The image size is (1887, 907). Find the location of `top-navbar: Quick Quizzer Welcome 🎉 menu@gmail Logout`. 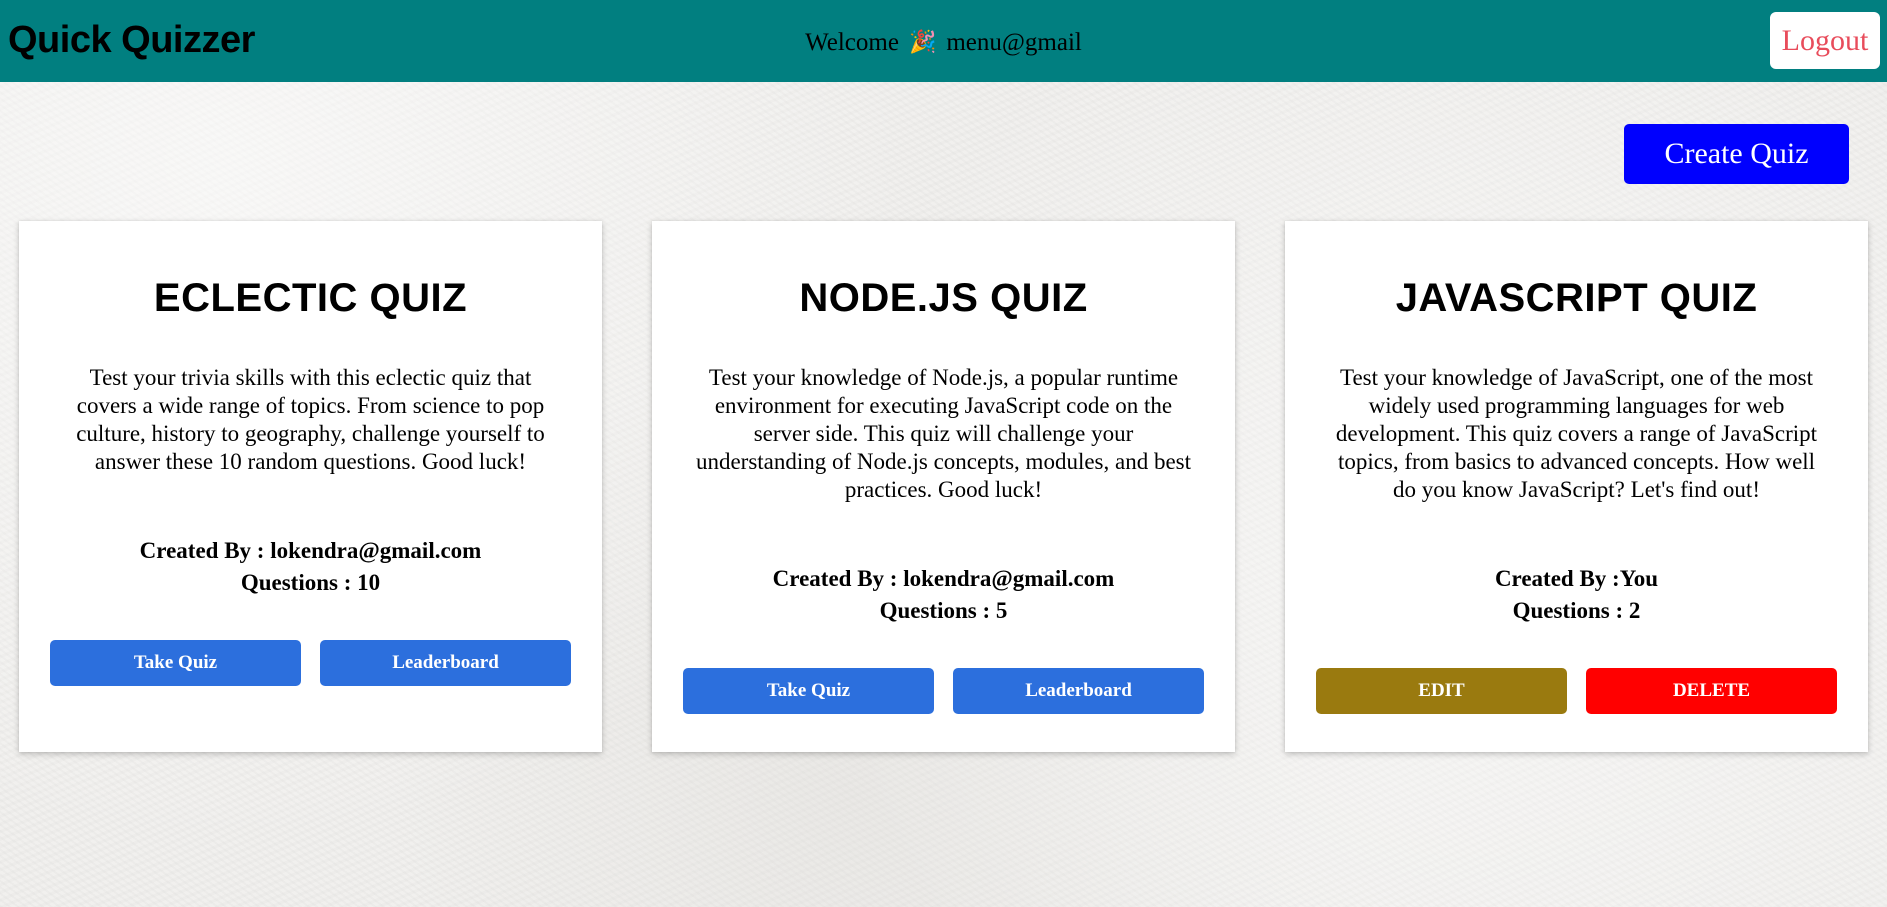

top-navbar: Quick Quizzer Welcome 🎉 menu@gmail Logout is located at coordinates (943, 41).